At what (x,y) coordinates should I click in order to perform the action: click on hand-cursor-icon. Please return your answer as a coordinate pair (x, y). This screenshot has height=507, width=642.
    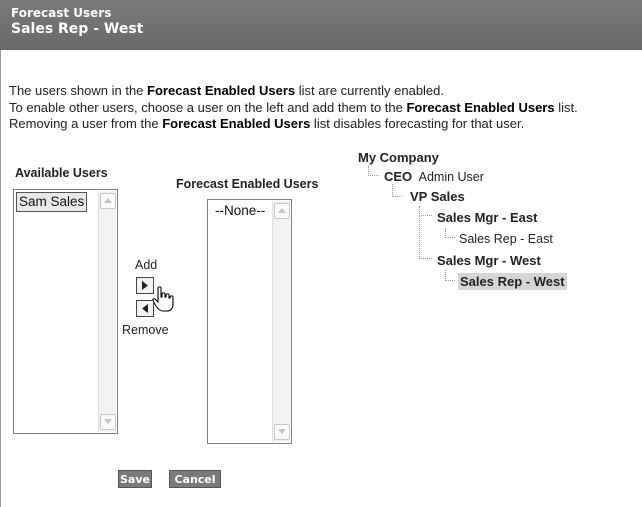
    Looking at the image, I should click on (163, 299).